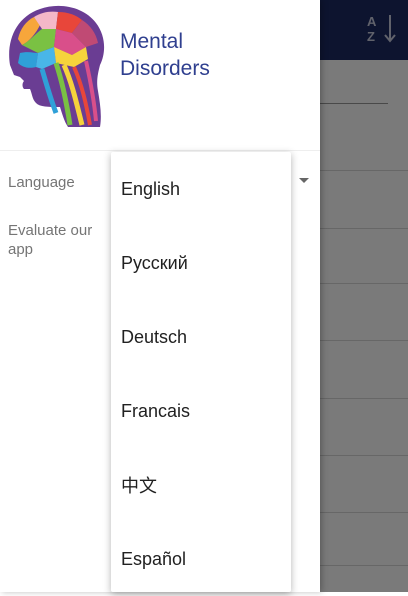  Describe the element at coordinates (201, 337) in the screenshot. I see `language-option-german: Deutsch` at that location.